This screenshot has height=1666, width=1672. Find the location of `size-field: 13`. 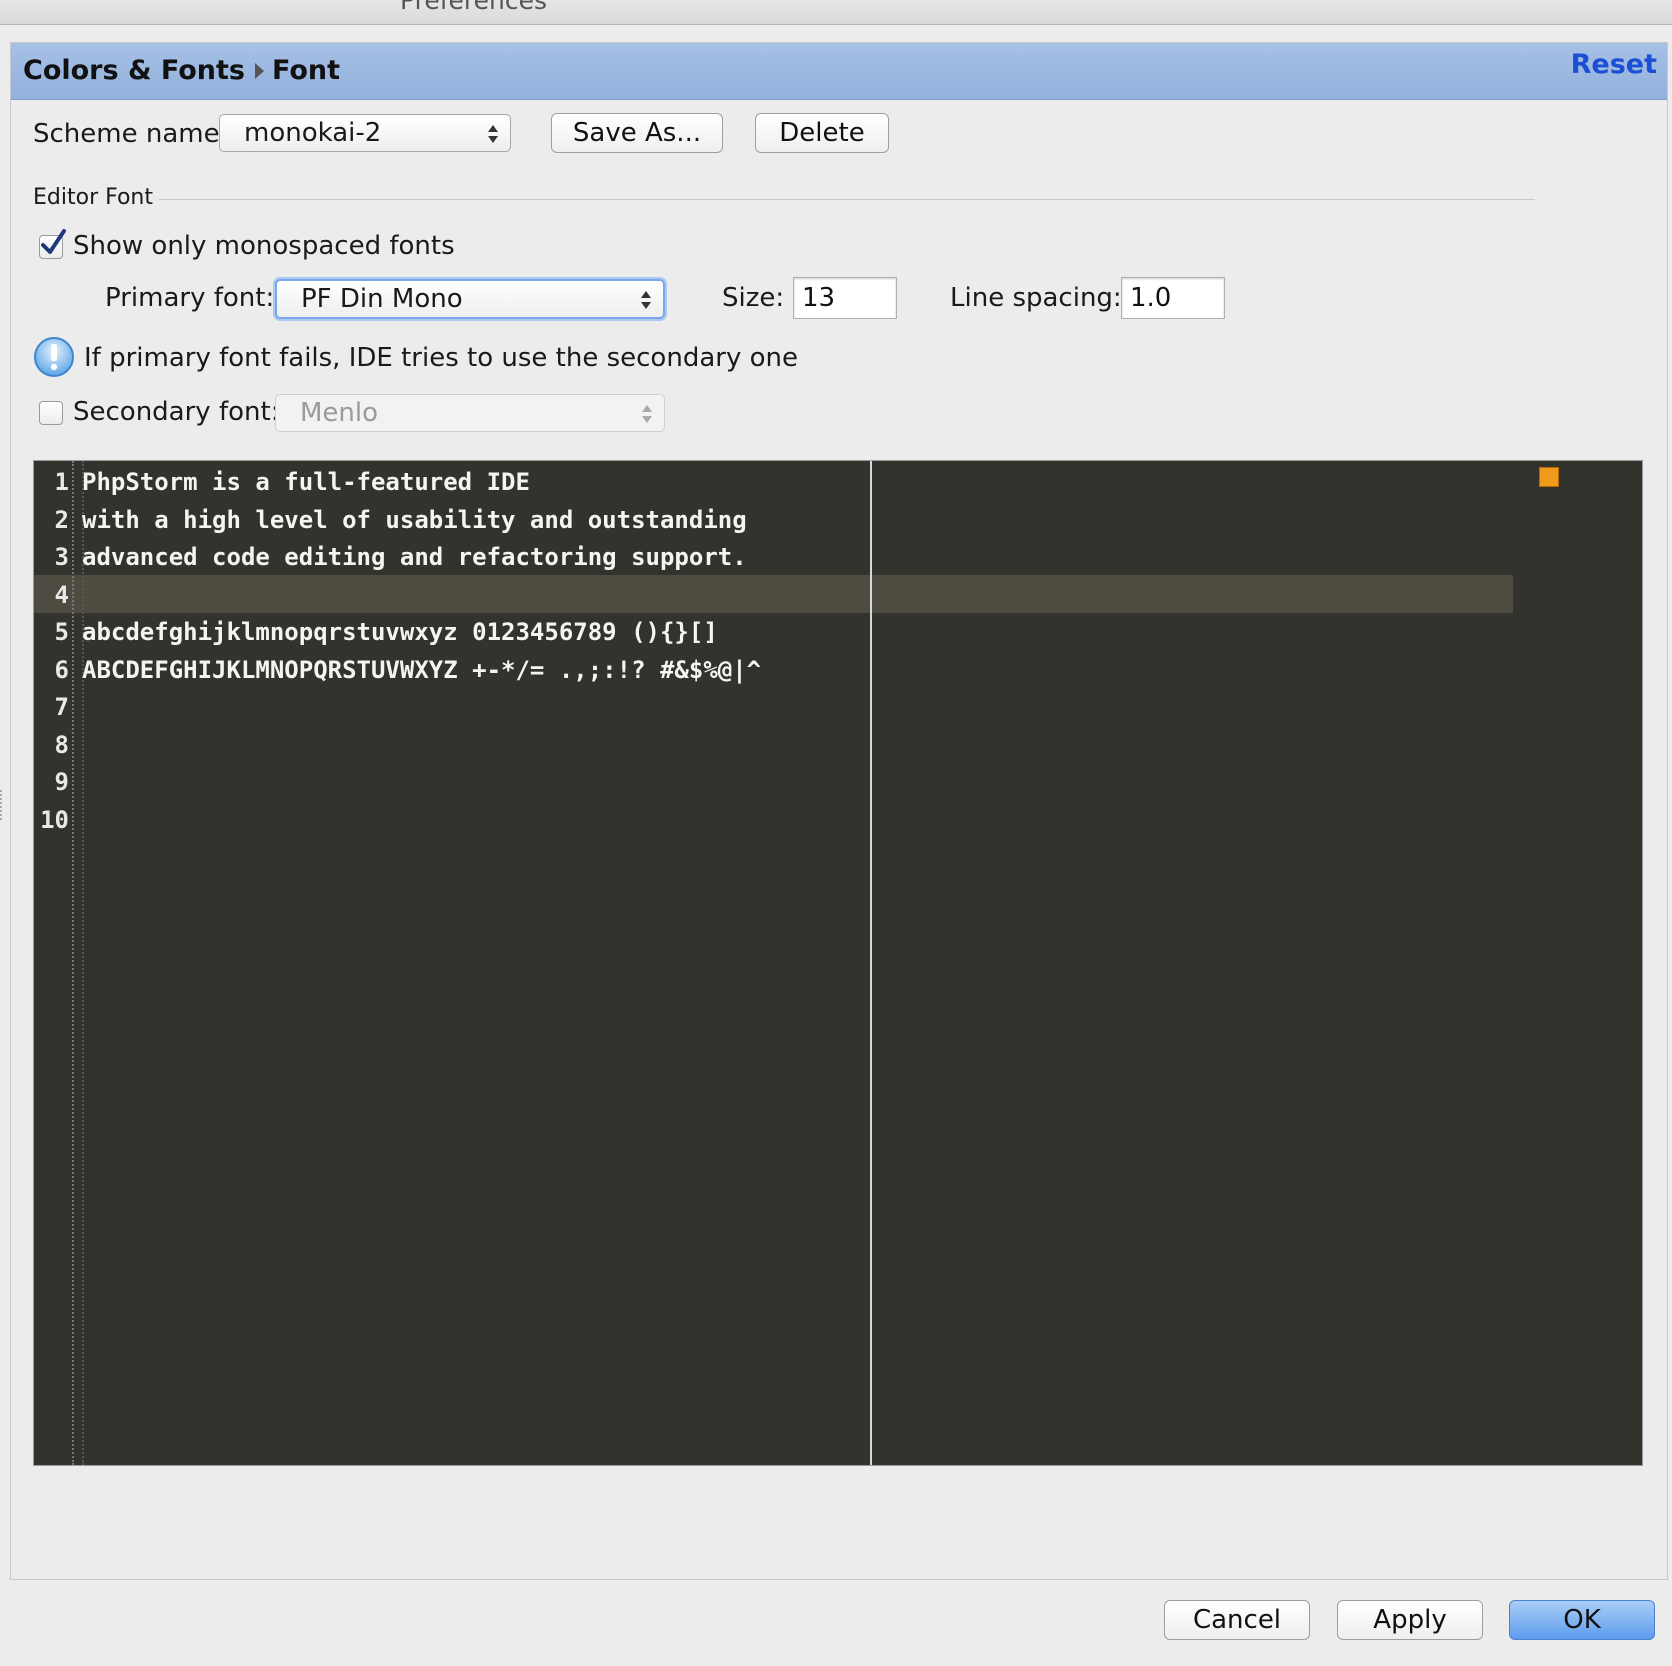

size-field: 13 is located at coordinates (845, 298).